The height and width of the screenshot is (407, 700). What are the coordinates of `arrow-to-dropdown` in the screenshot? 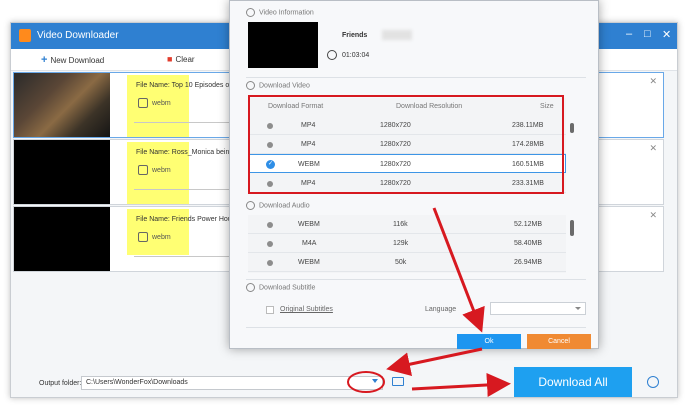 It's located at (434, 362).